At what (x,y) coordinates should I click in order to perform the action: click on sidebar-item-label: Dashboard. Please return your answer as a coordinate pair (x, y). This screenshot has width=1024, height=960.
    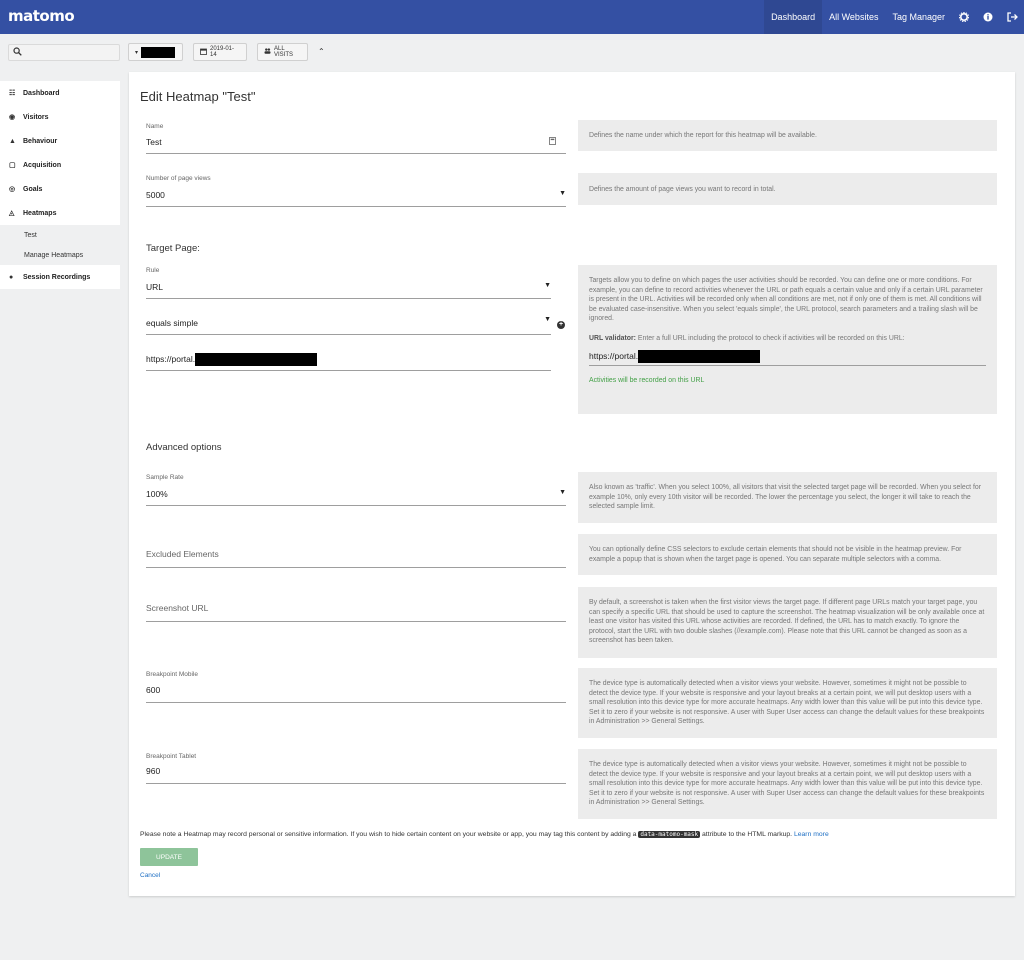
    Looking at the image, I should click on (41, 93).